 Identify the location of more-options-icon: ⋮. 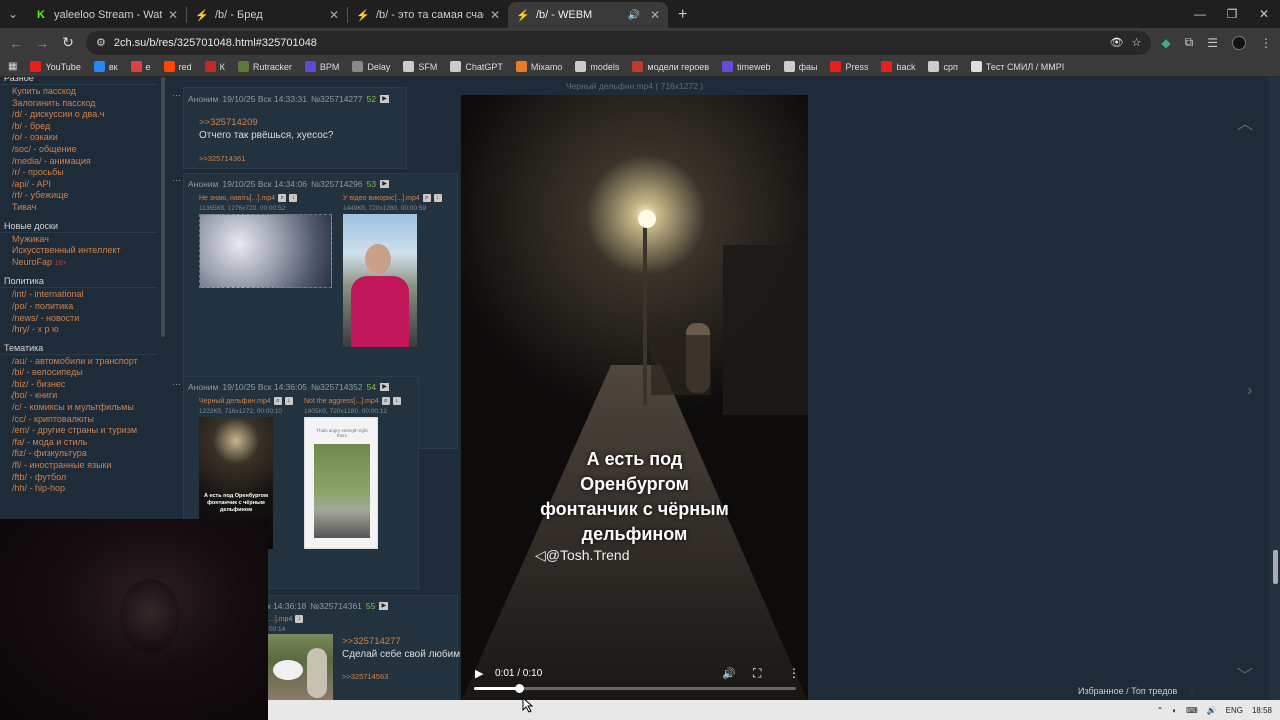
(794, 673).